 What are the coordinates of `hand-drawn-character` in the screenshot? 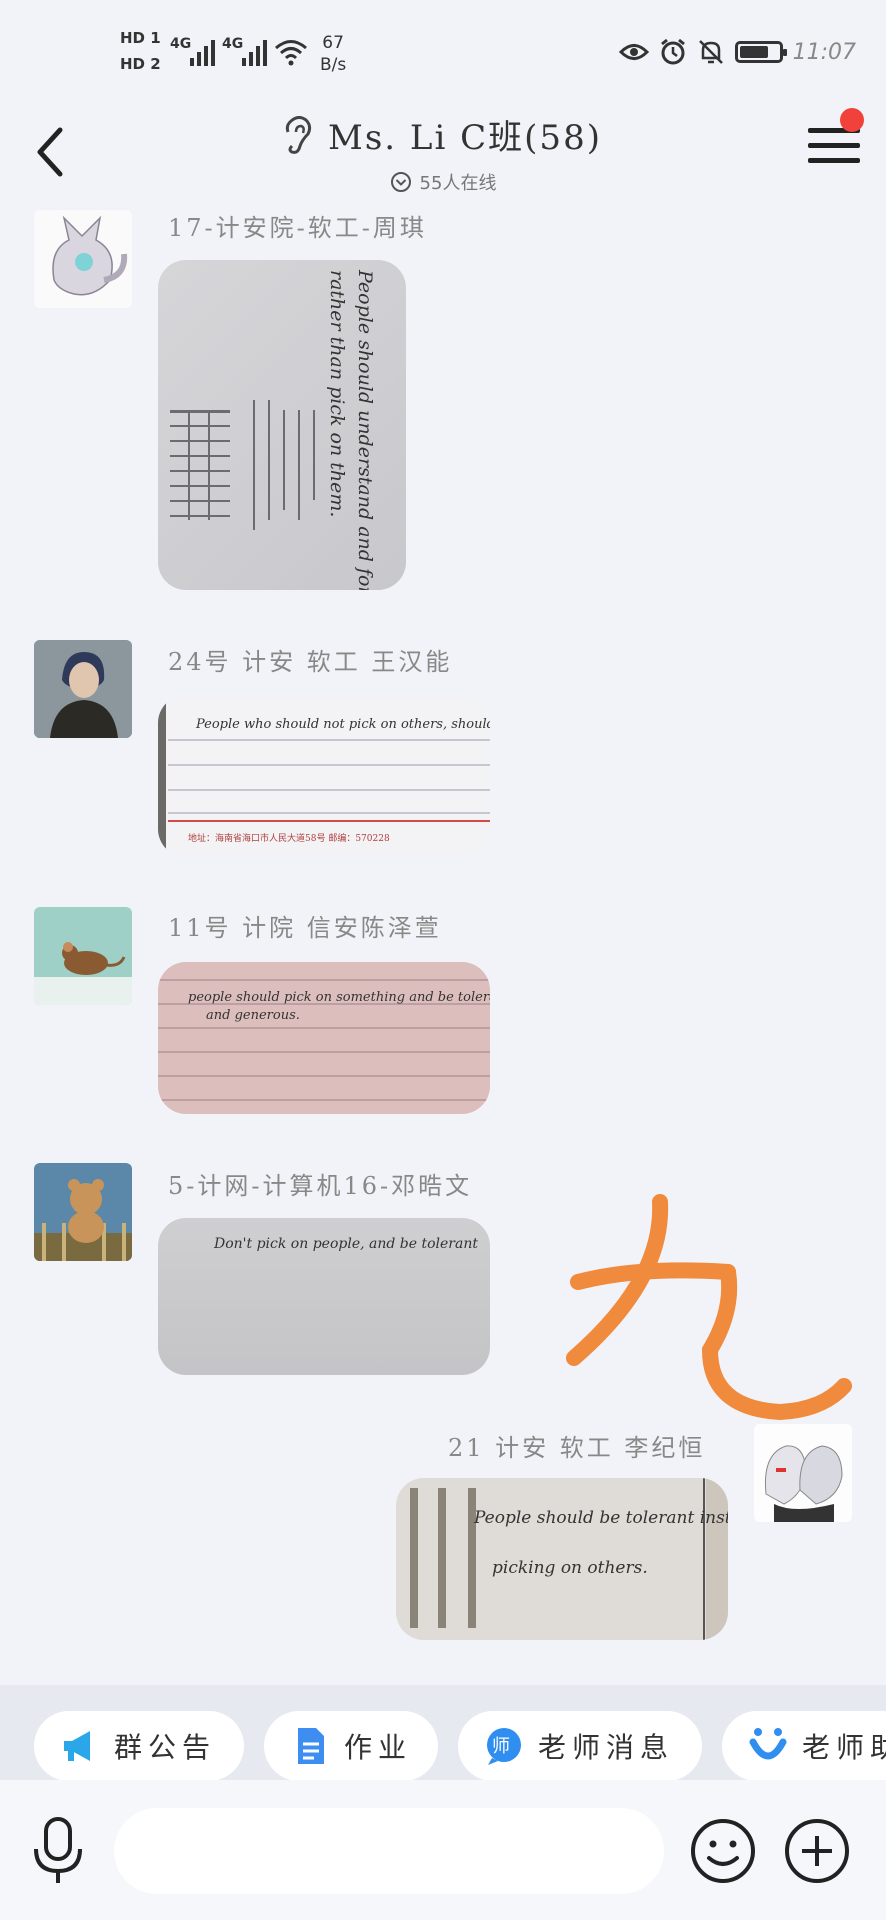 It's located at (709, 1307).